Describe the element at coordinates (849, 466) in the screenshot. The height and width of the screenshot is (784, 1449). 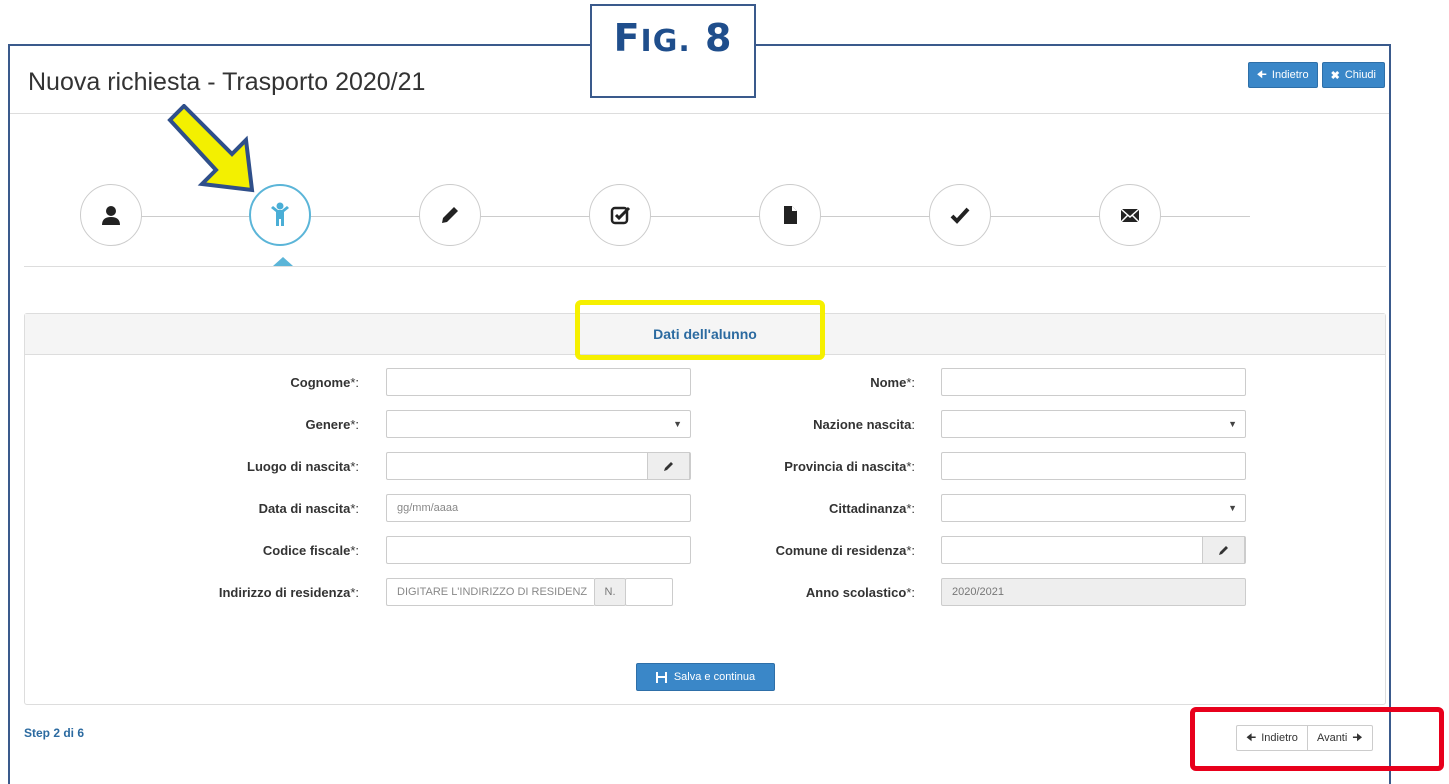
I see `provincia-nascita-label: Provincia di nascita*:` at that location.